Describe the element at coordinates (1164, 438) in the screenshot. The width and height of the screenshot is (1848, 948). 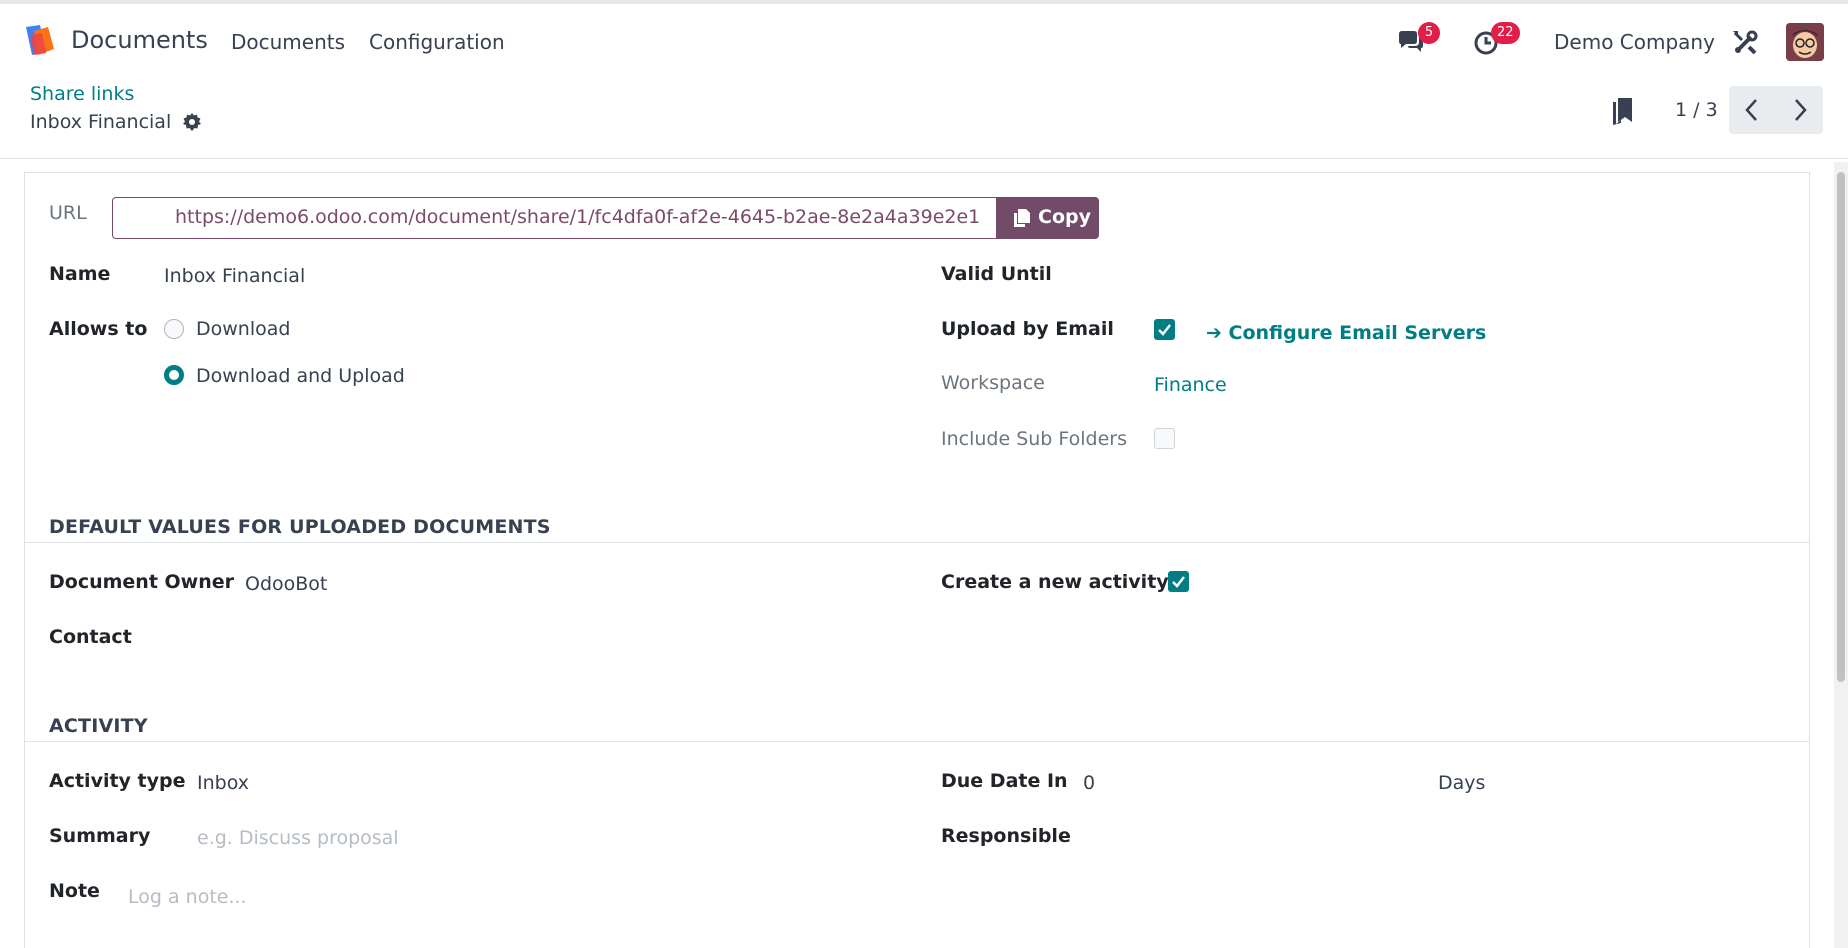
I see `include-sub-folders-checkbox` at that location.